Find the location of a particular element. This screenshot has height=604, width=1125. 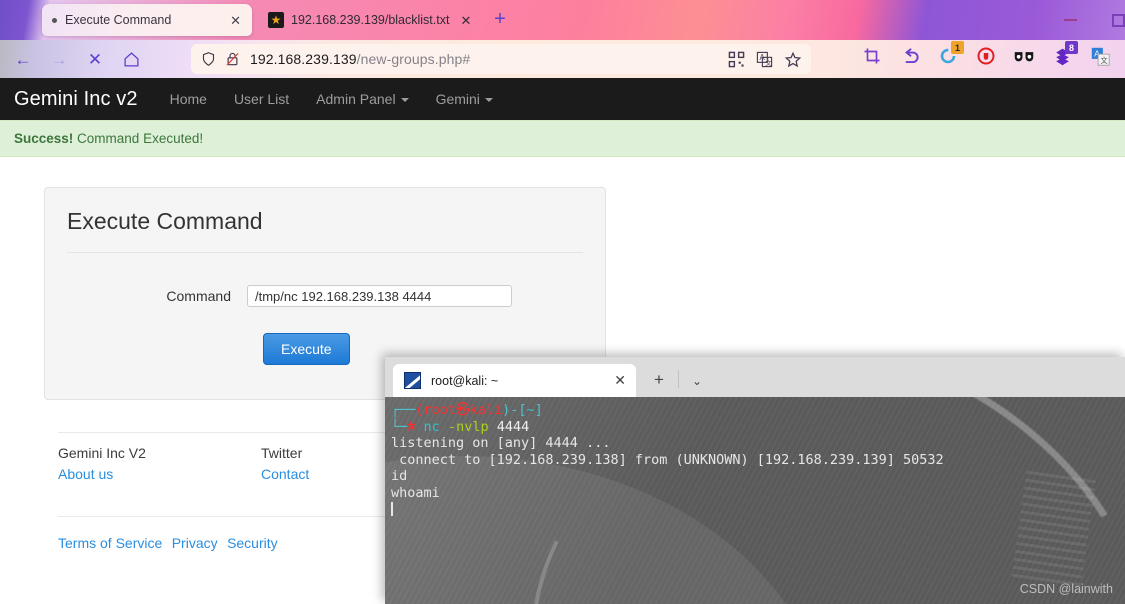

prompt-at-icon: ㉿ is located at coordinates (463, 410).